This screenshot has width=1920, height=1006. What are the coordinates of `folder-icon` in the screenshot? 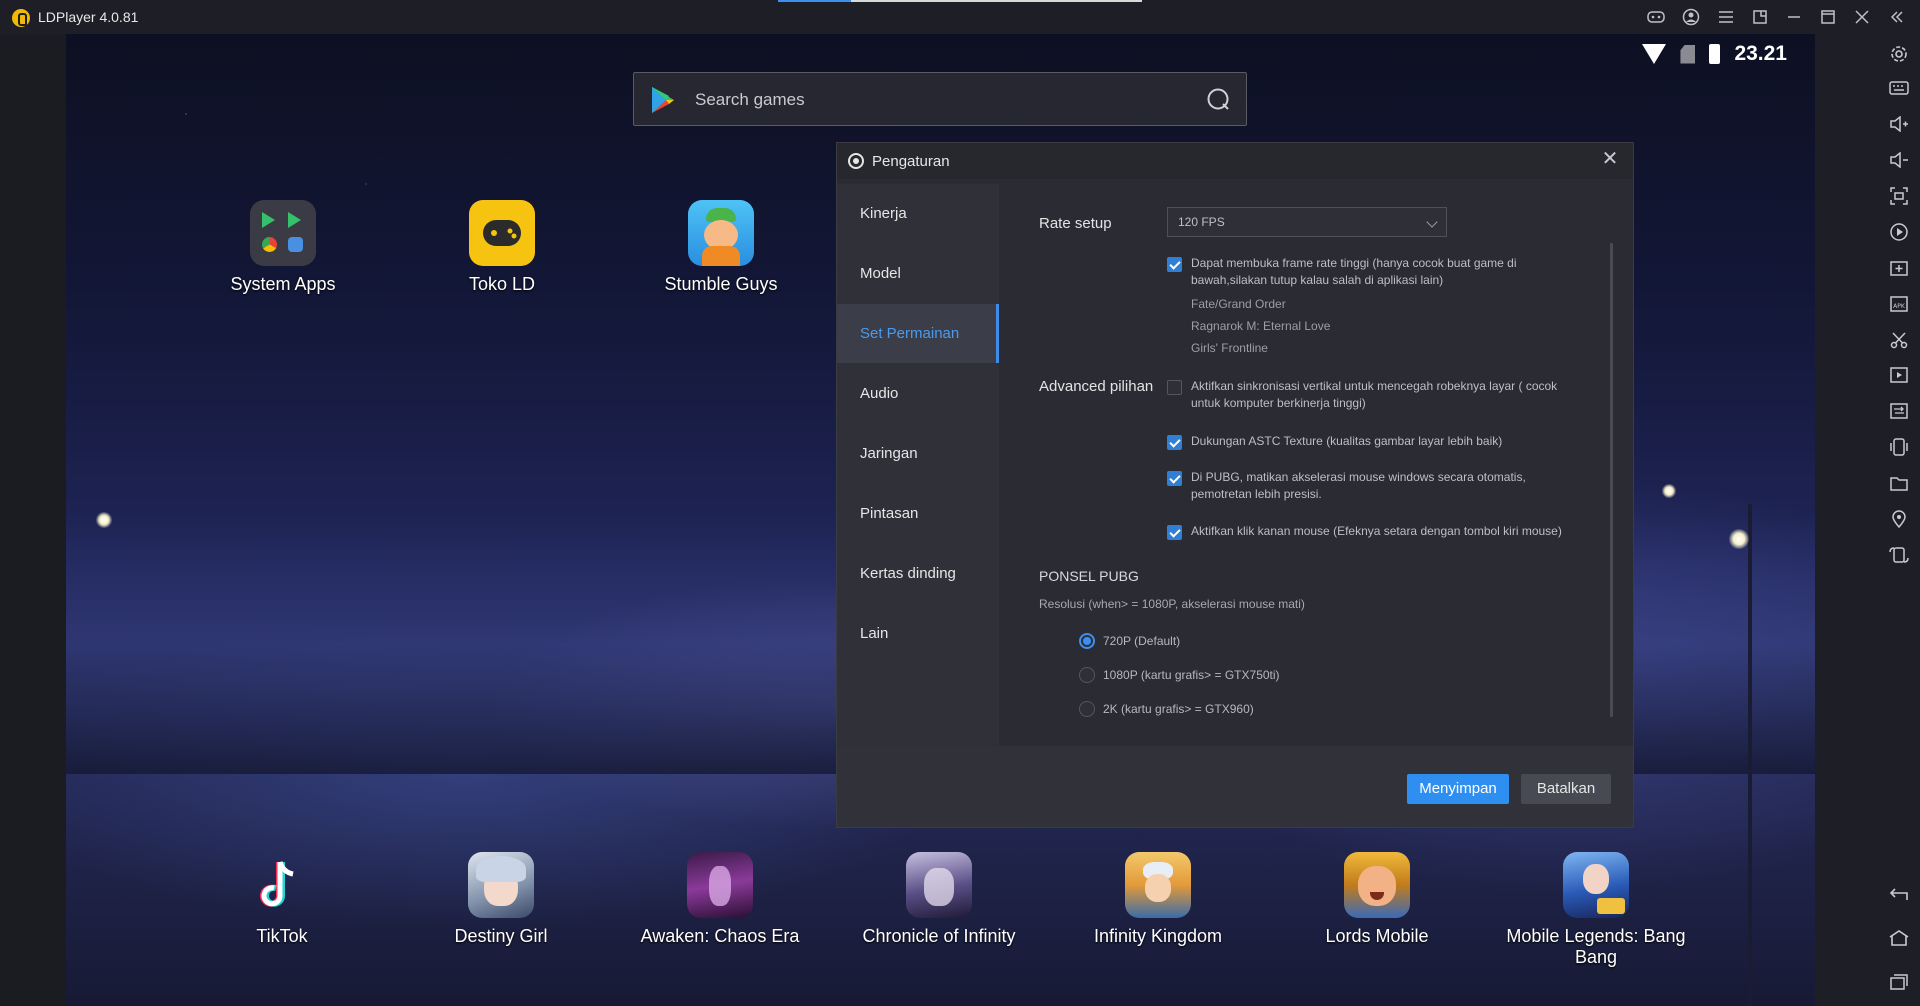 It's located at (1899, 483).